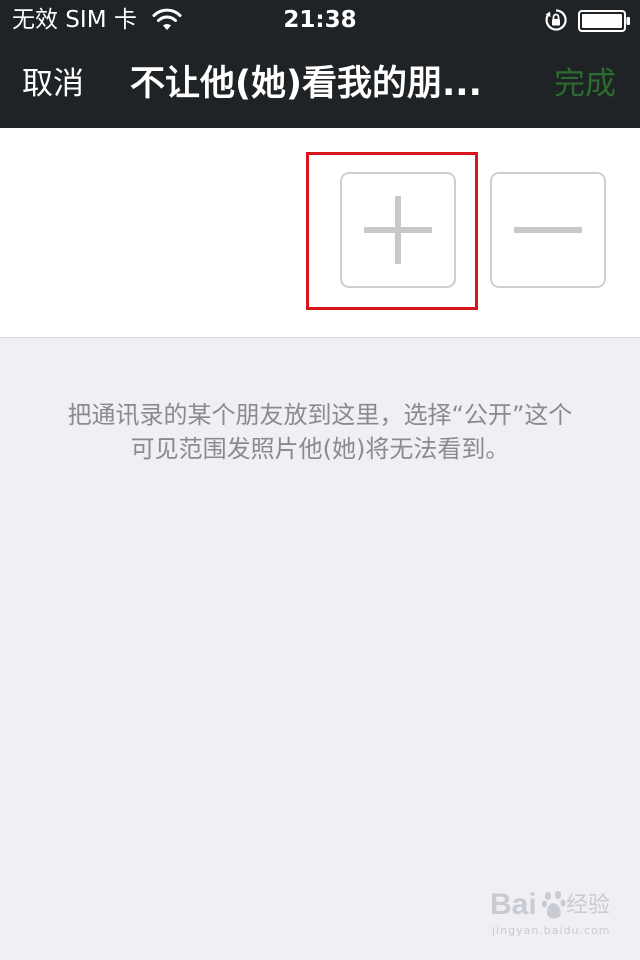 Image resolution: width=640 pixels, height=960 pixels. What do you see at coordinates (588, 905) in the screenshot?
I see `watermark-brand-cn: 经验` at bounding box center [588, 905].